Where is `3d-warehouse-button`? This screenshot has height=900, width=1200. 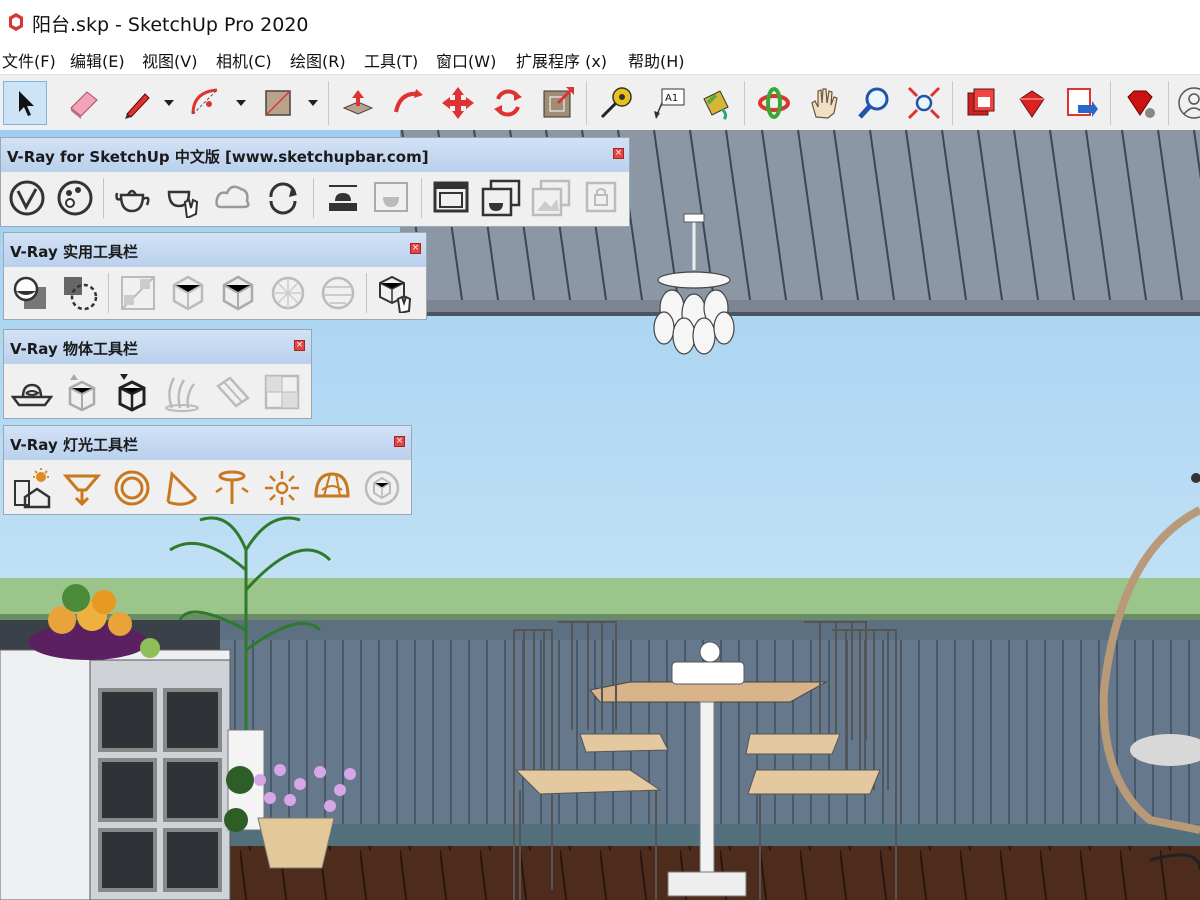 3d-warehouse-button is located at coordinates (982, 103).